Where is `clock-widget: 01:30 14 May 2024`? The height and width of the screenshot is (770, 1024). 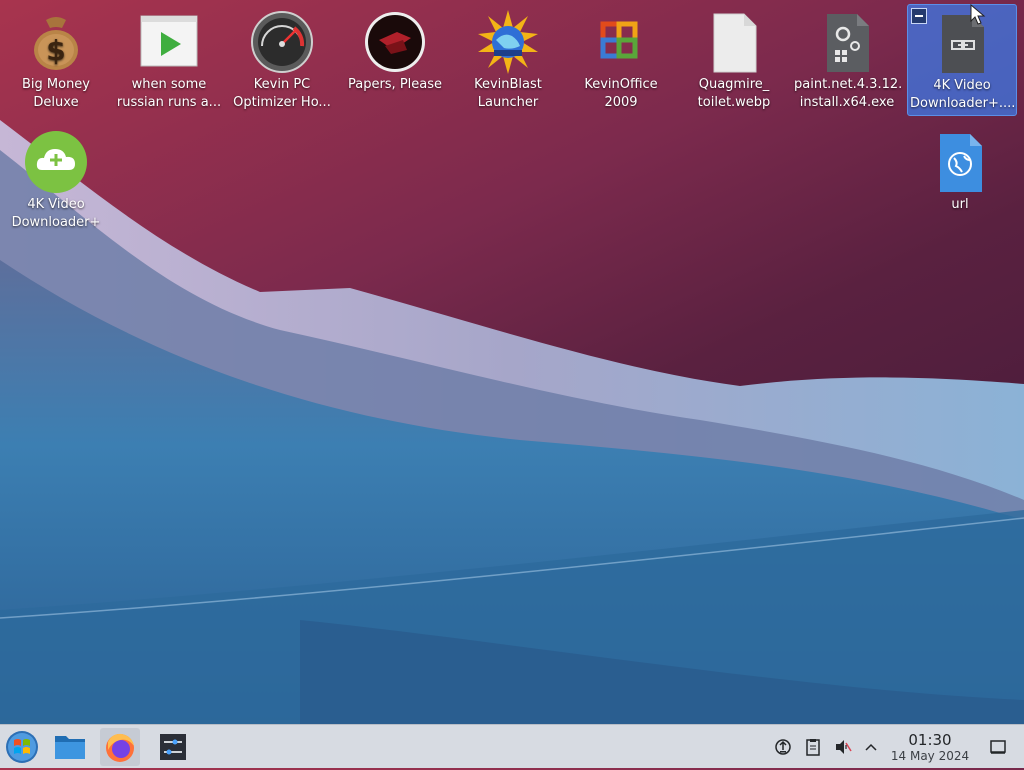 clock-widget: 01:30 14 May 2024 is located at coordinates (930, 747).